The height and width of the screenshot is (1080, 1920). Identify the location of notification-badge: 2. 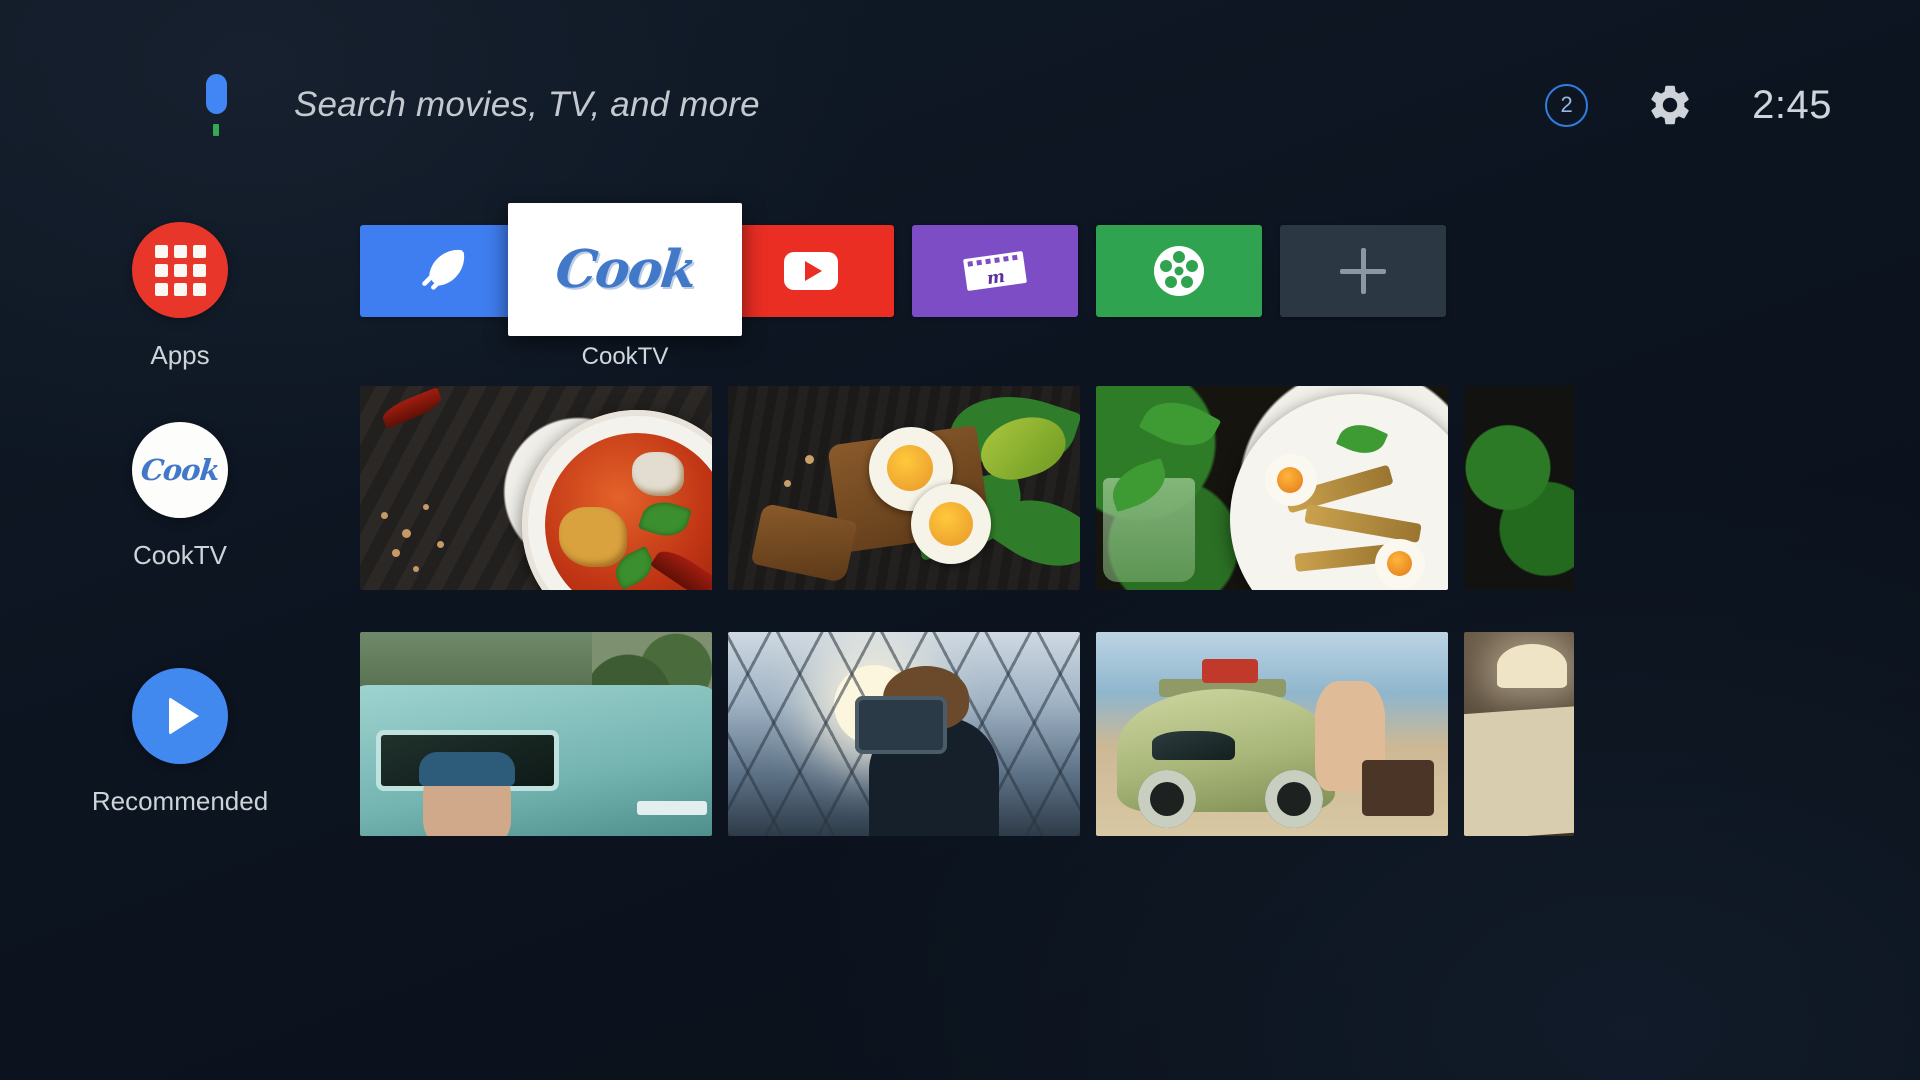
(1567, 105).